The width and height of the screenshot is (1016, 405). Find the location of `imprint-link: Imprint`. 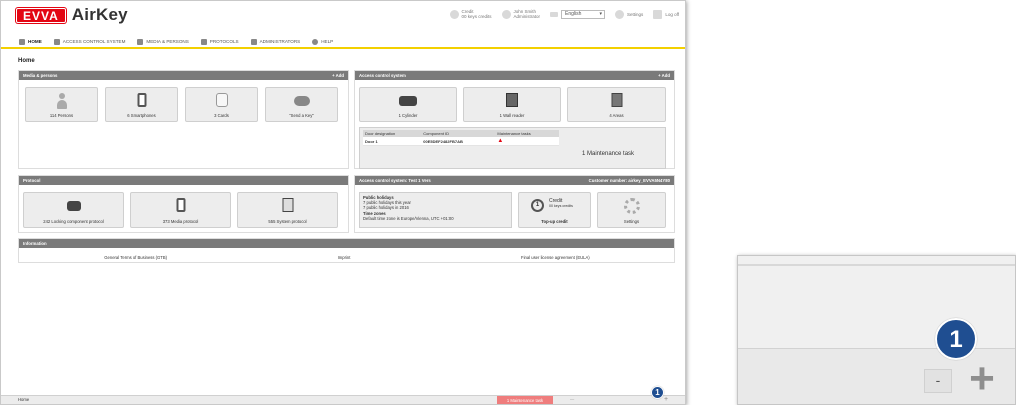

imprint-link: Imprint is located at coordinates (344, 257).